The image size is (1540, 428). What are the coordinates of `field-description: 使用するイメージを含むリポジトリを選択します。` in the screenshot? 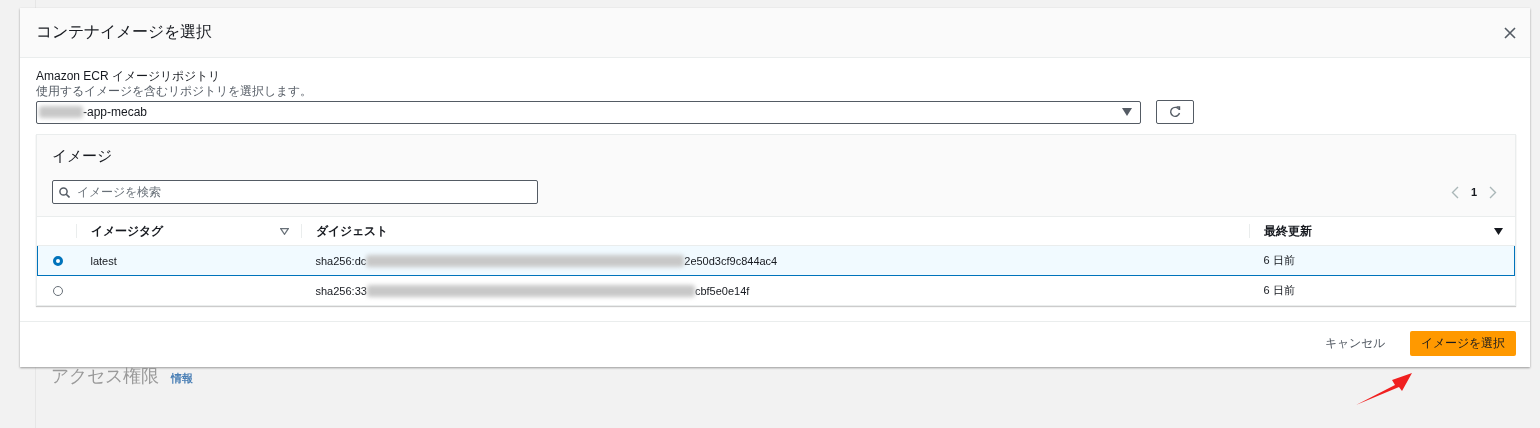 It's located at (174, 91).